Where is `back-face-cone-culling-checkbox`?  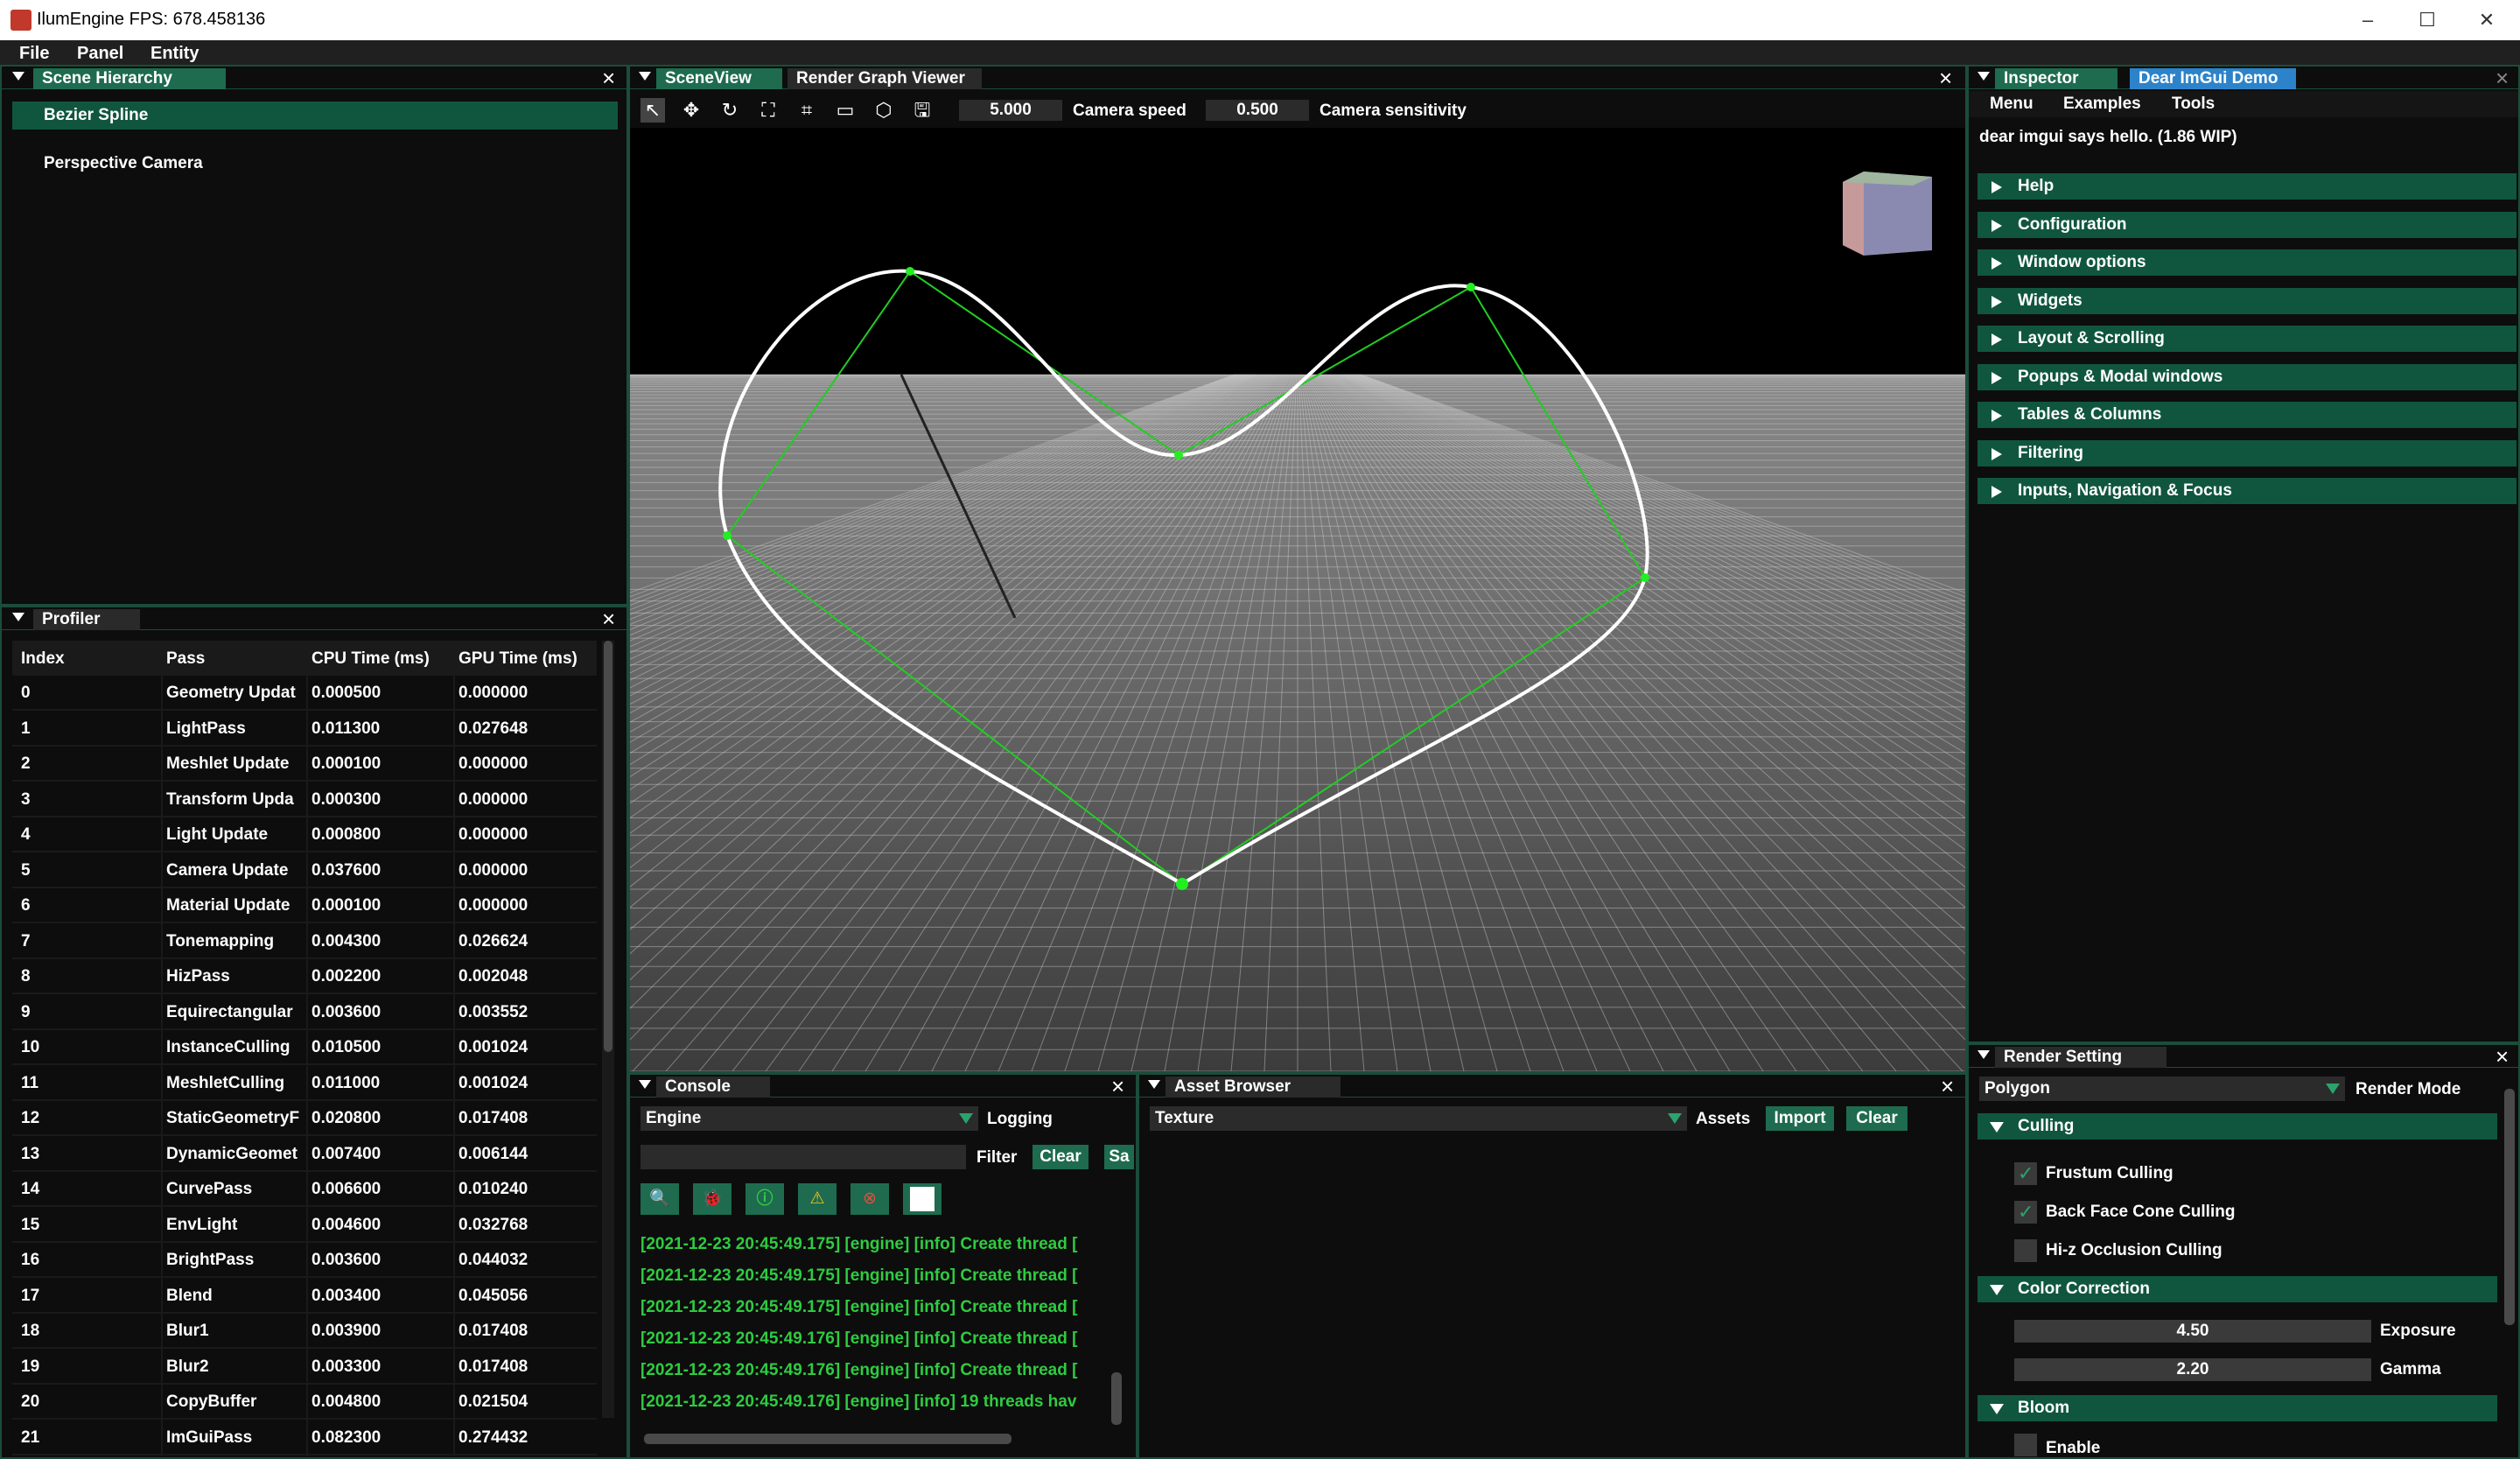
back-face-cone-culling-checkbox is located at coordinates (2025, 1212).